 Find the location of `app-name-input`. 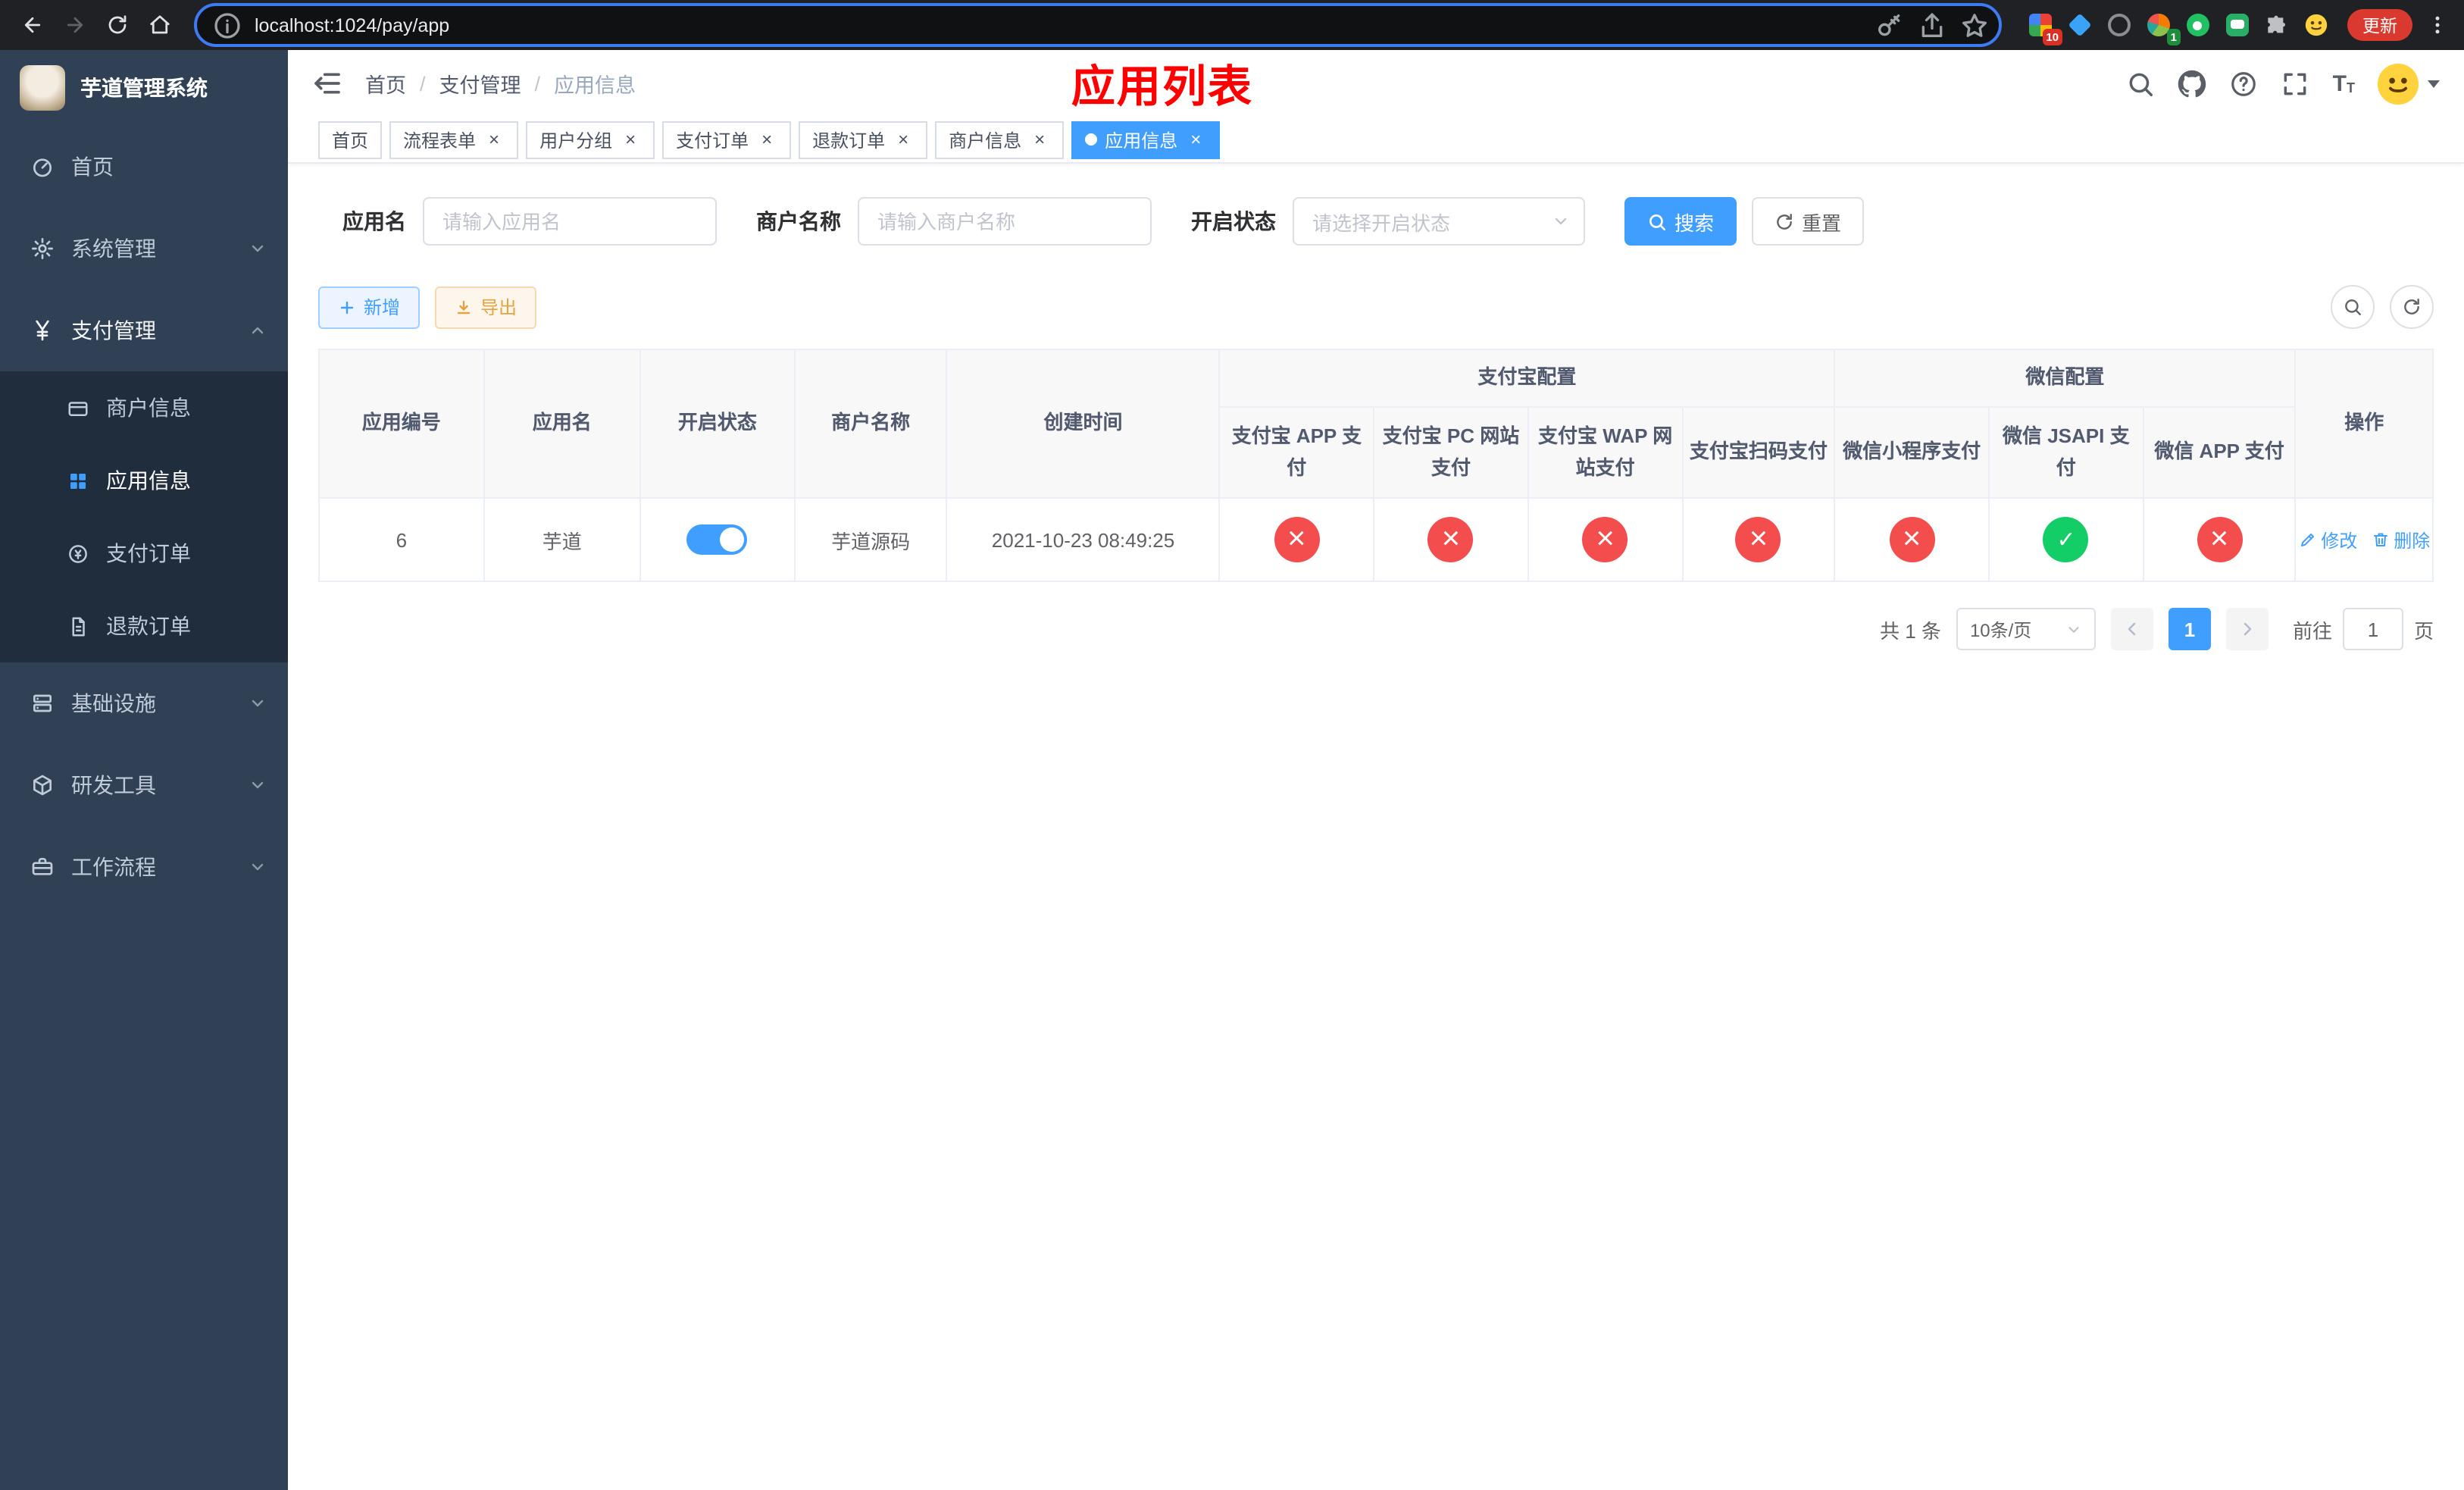

app-name-input is located at coordinates (570, 222).